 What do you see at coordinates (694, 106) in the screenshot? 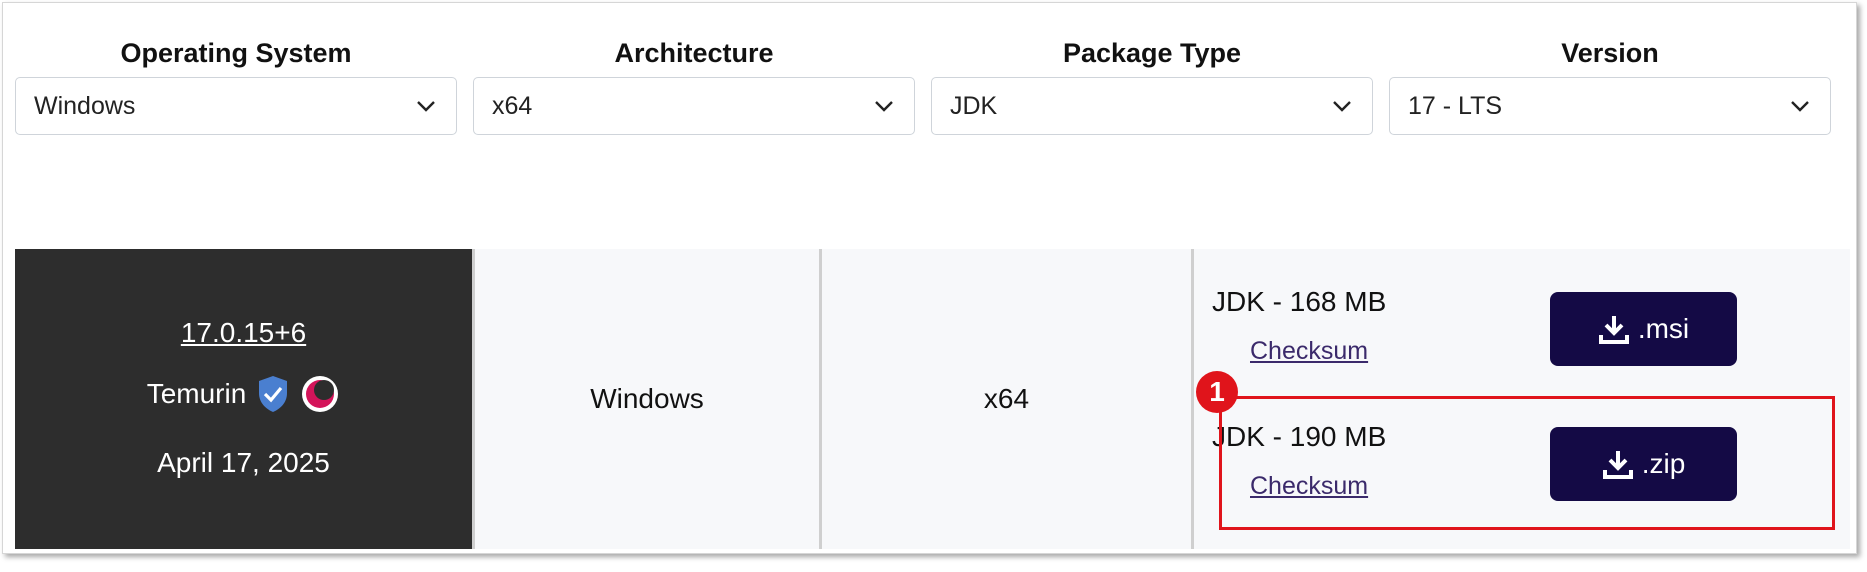
I see `architecture-select: x64` at bounding box center [694, 106].